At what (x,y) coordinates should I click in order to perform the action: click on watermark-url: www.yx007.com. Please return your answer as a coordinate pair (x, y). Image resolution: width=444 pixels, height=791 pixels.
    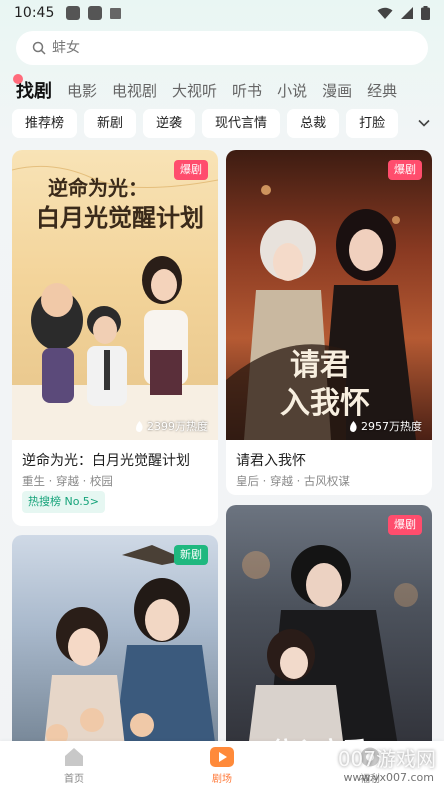
    Looking at the image, I should click on (388, 777).